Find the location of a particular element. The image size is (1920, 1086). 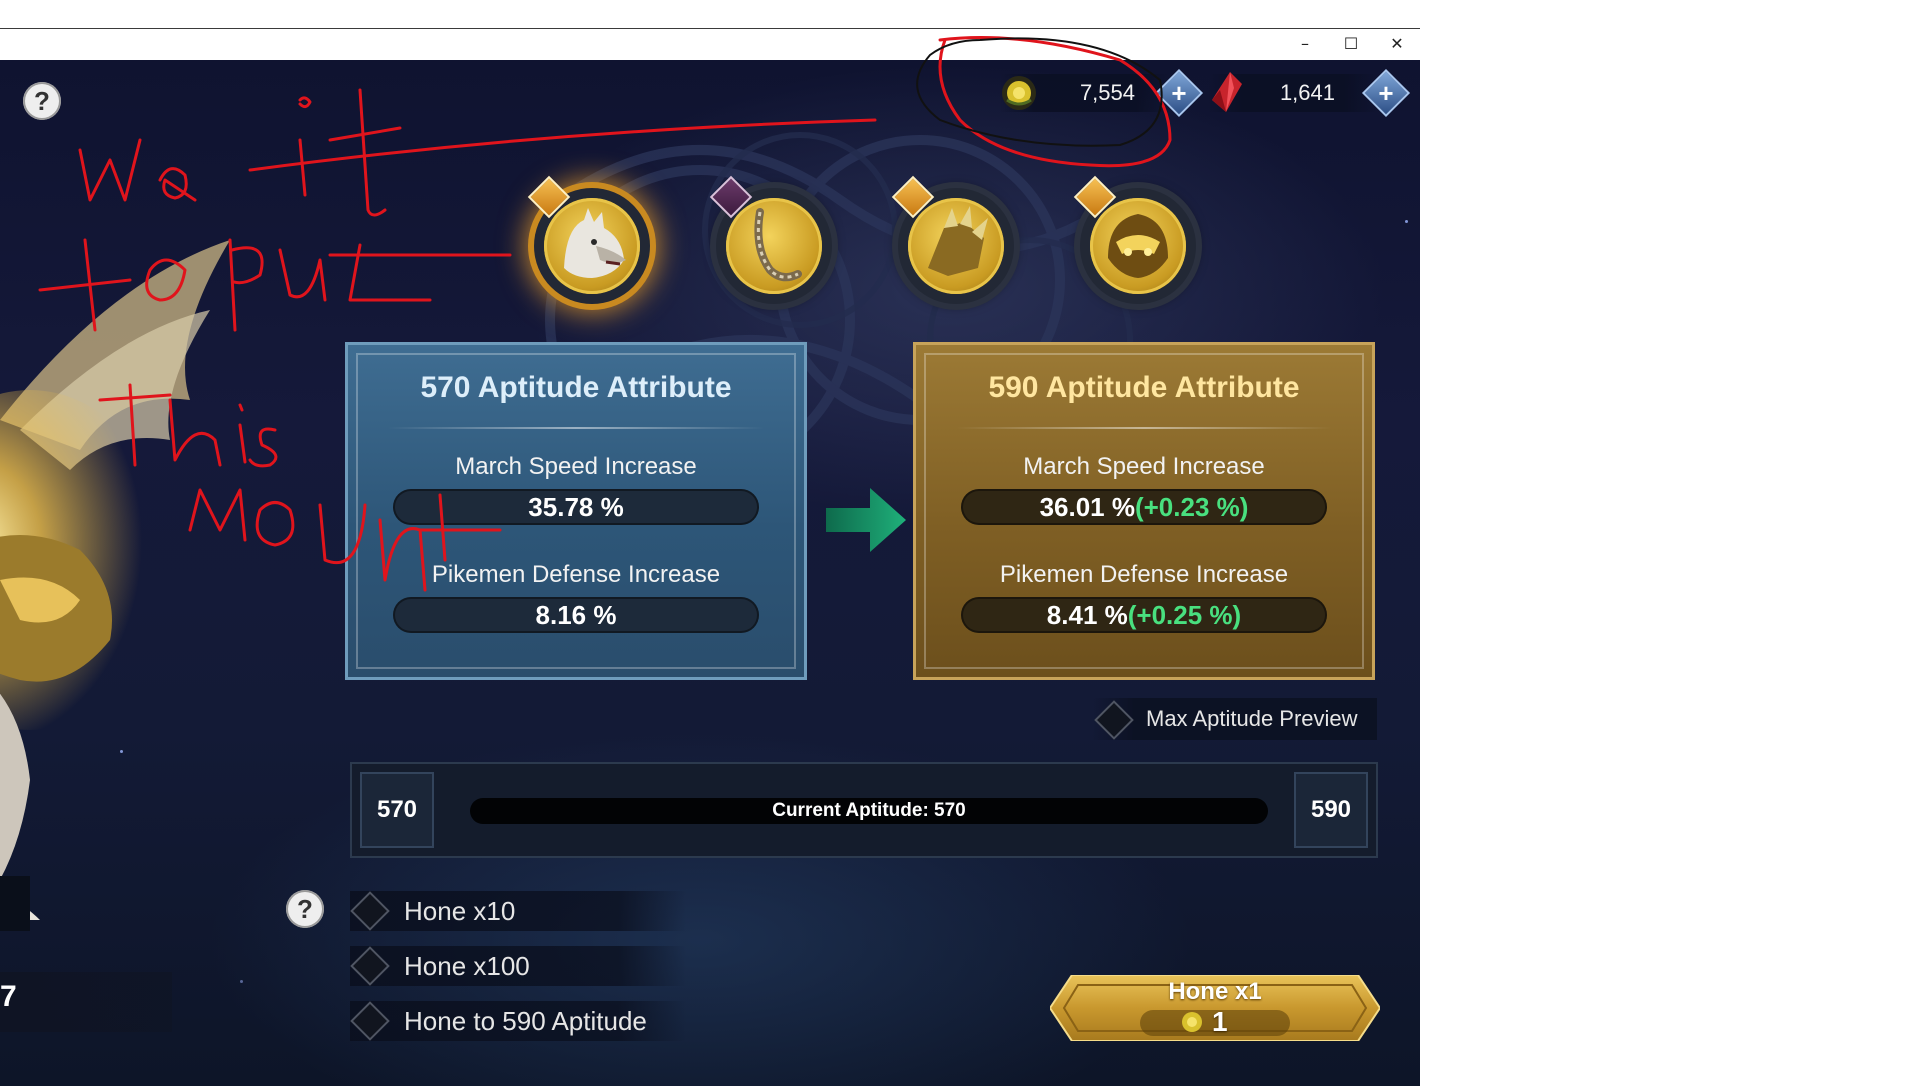

next-stat1-value: 36.01 % is located at coordinates (1087, 507).